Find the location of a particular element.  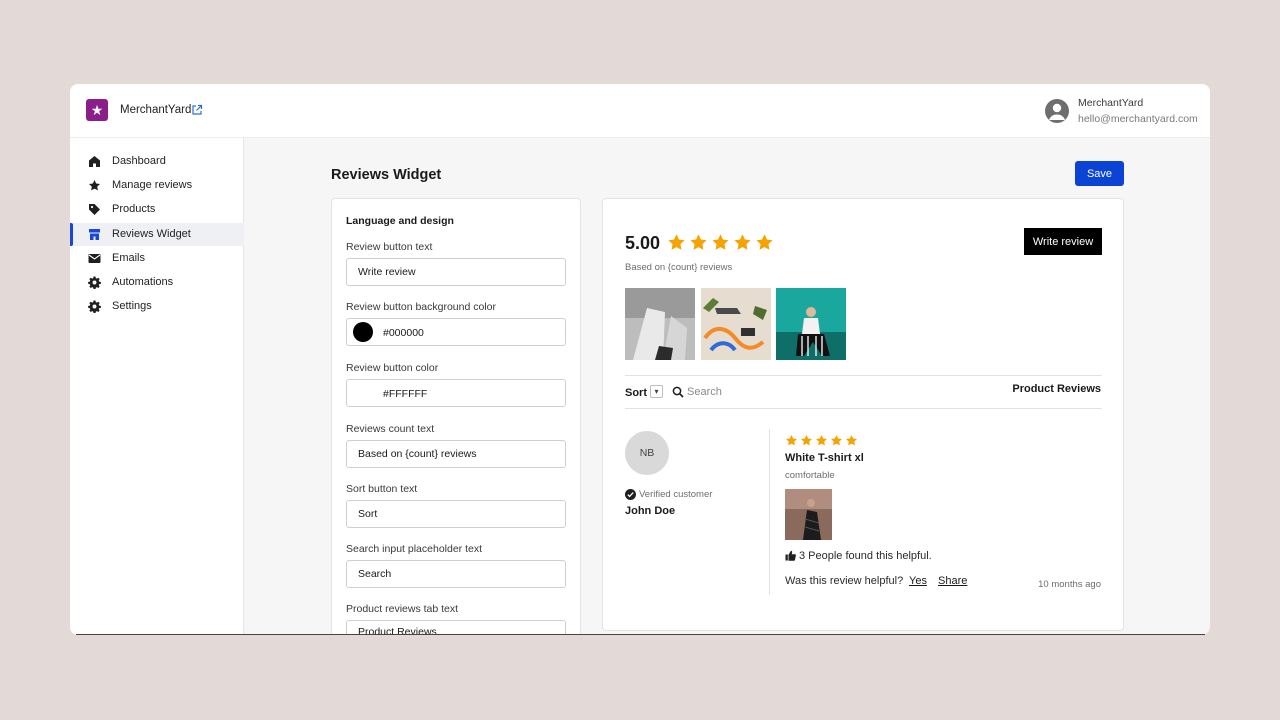

user-name: MerchantYard is located at coordinates (1111, 103).